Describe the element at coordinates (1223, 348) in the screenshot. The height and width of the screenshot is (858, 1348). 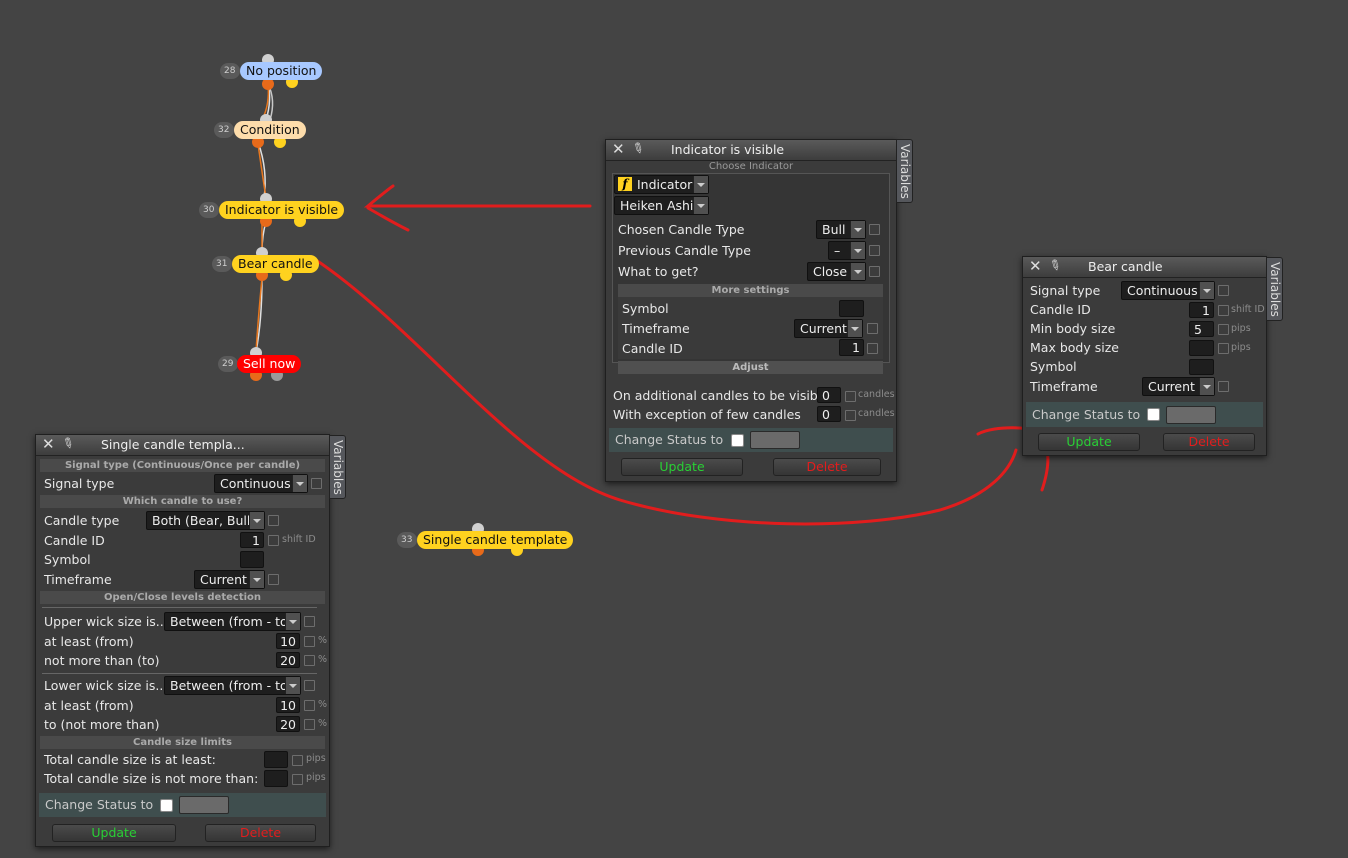
I see `max-body-checkbox` at that location.